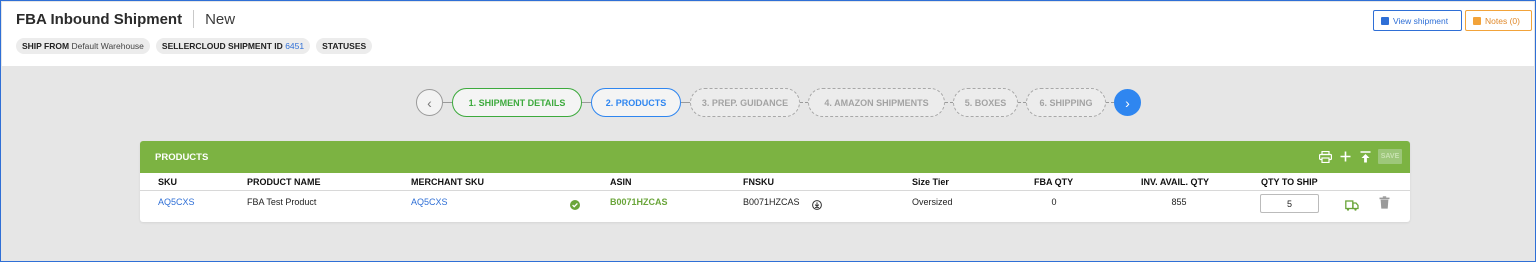 The height and width of the screenshot is (262, 1536). What do you see at coordinates (639, 202) in the screenshot?
I see `asin-link: B0071HZCAS` at bounding box center [639, 202].